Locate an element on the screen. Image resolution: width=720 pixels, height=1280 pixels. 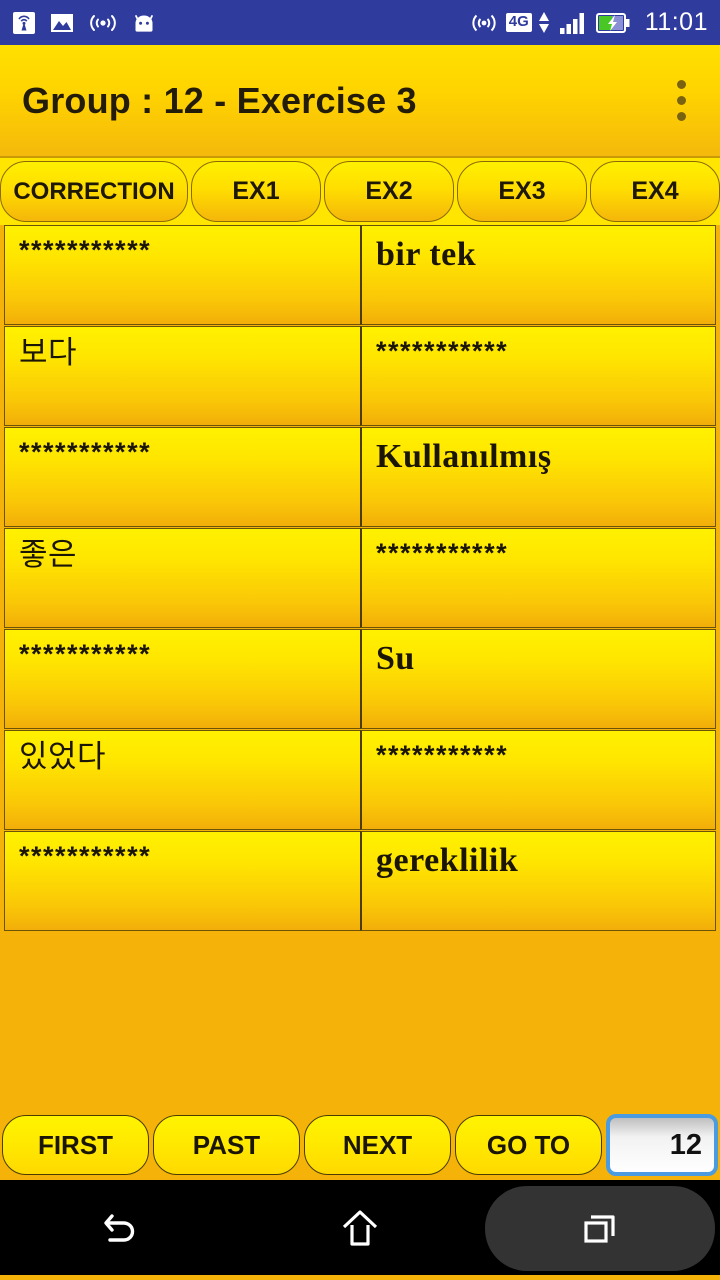
cell-text: 있었다 is located at coordinates (63, 757).